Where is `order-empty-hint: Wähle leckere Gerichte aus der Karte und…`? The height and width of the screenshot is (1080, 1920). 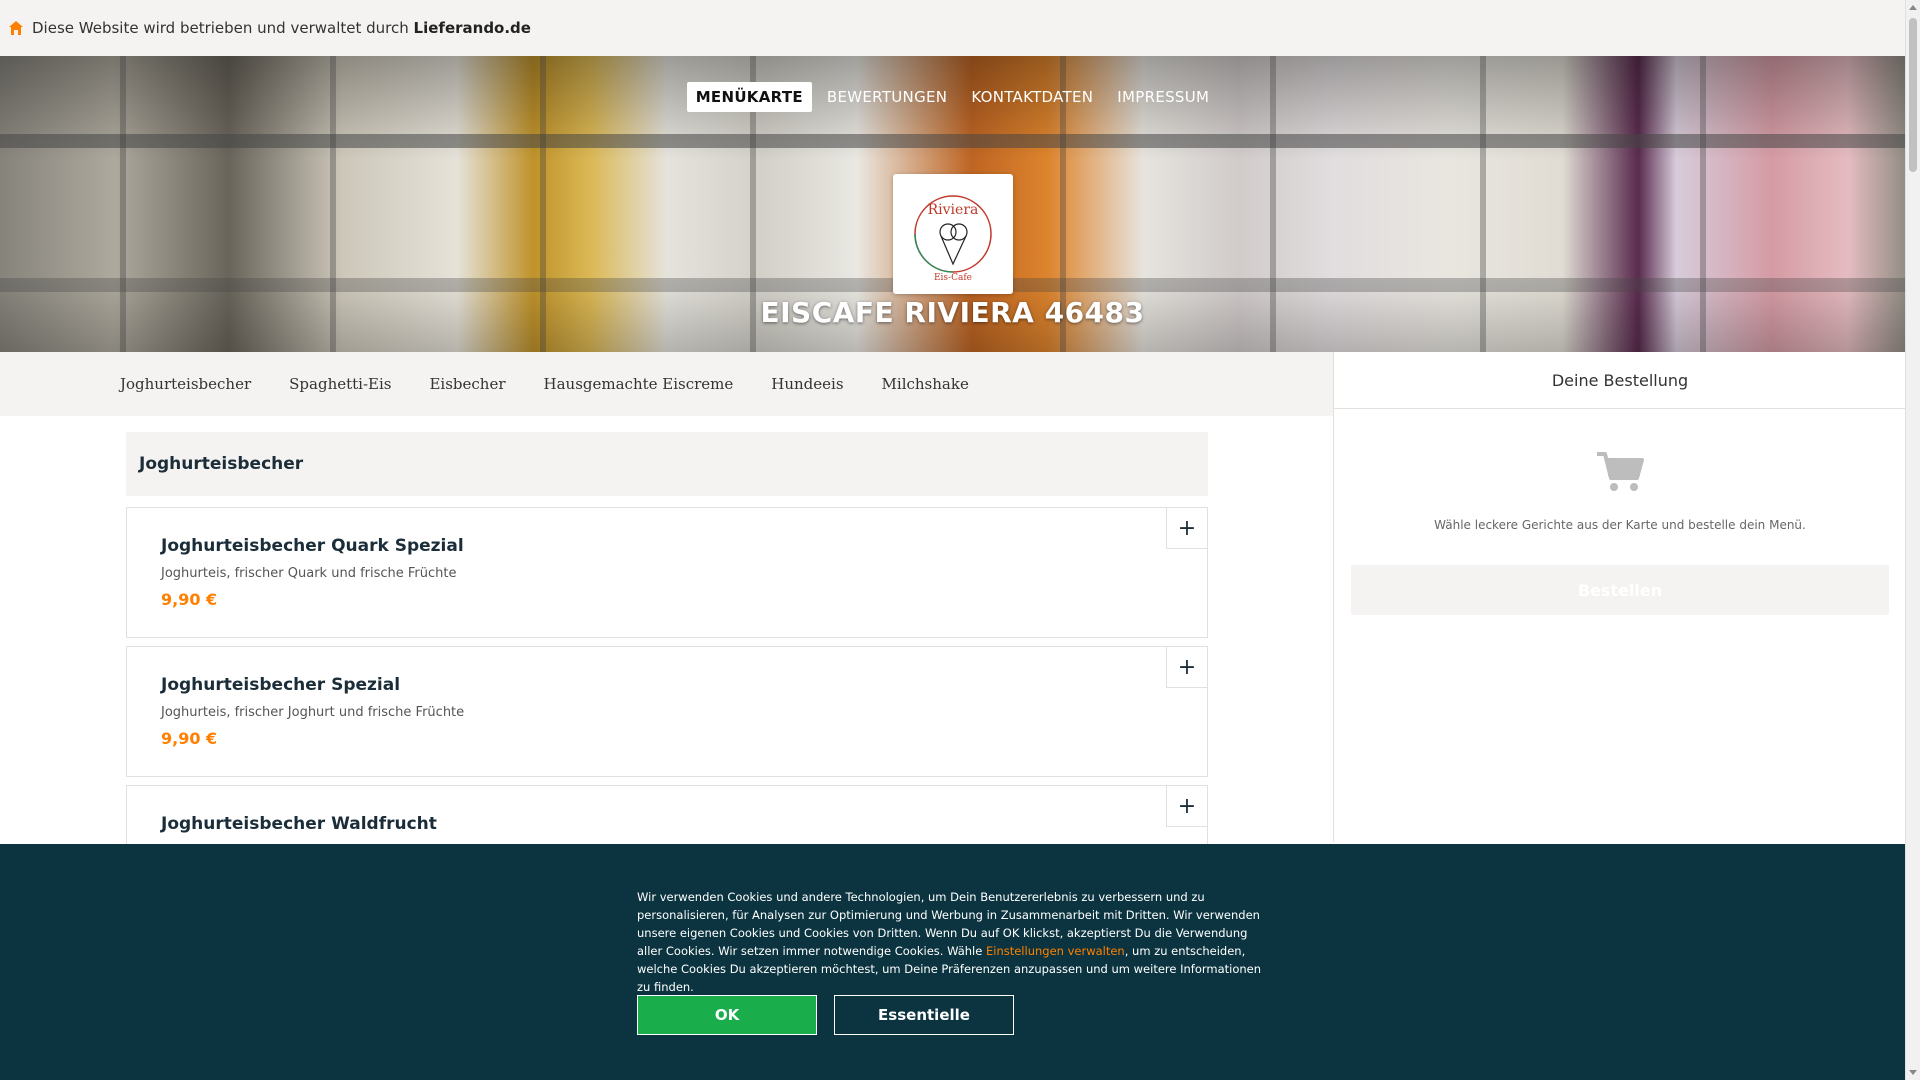
order-empty-hint: Wähle leckere Gerichte aus der Karte und… is located at coordinates (1620, 525).